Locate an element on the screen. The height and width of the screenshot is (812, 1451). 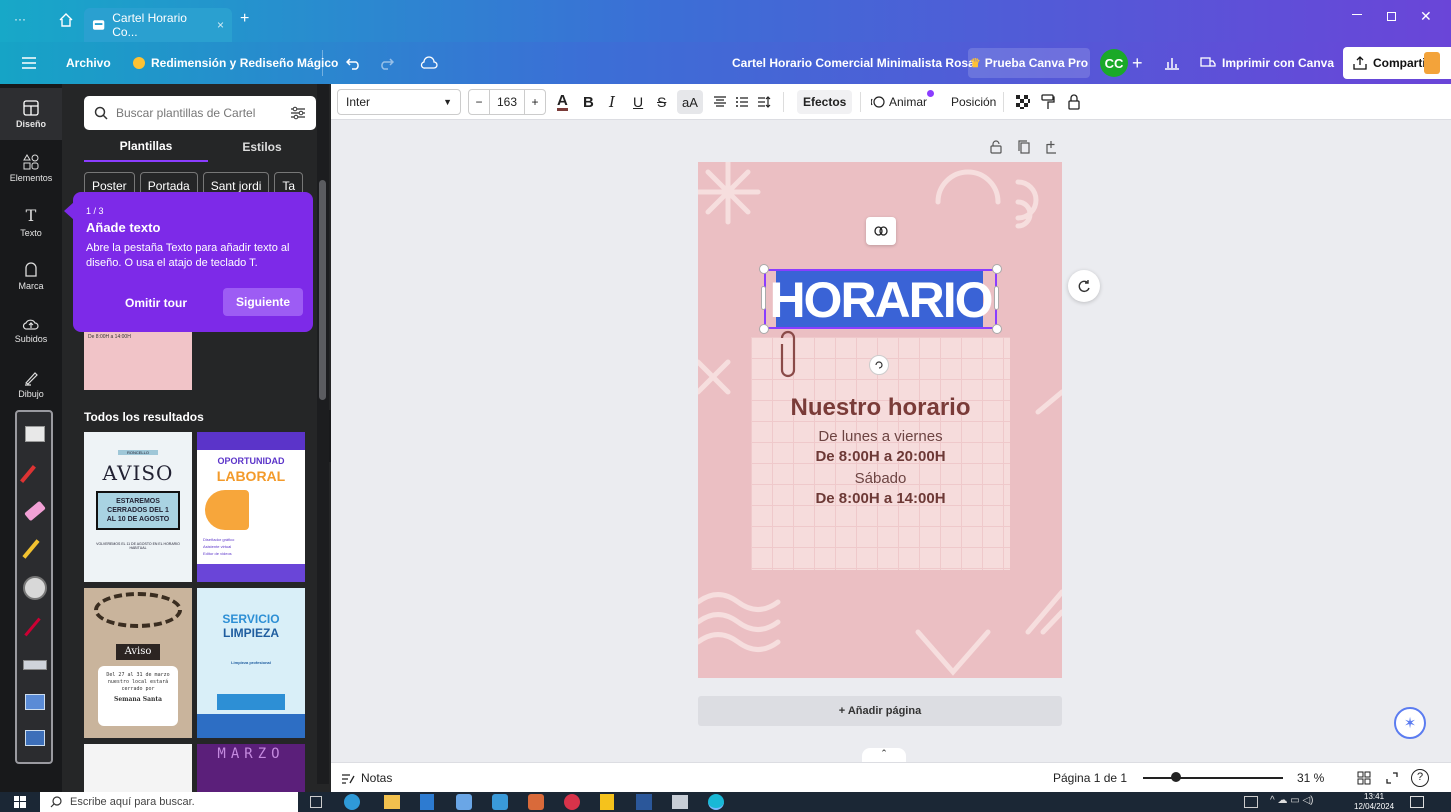
spacing-icon is located at coordinates (764, 102).